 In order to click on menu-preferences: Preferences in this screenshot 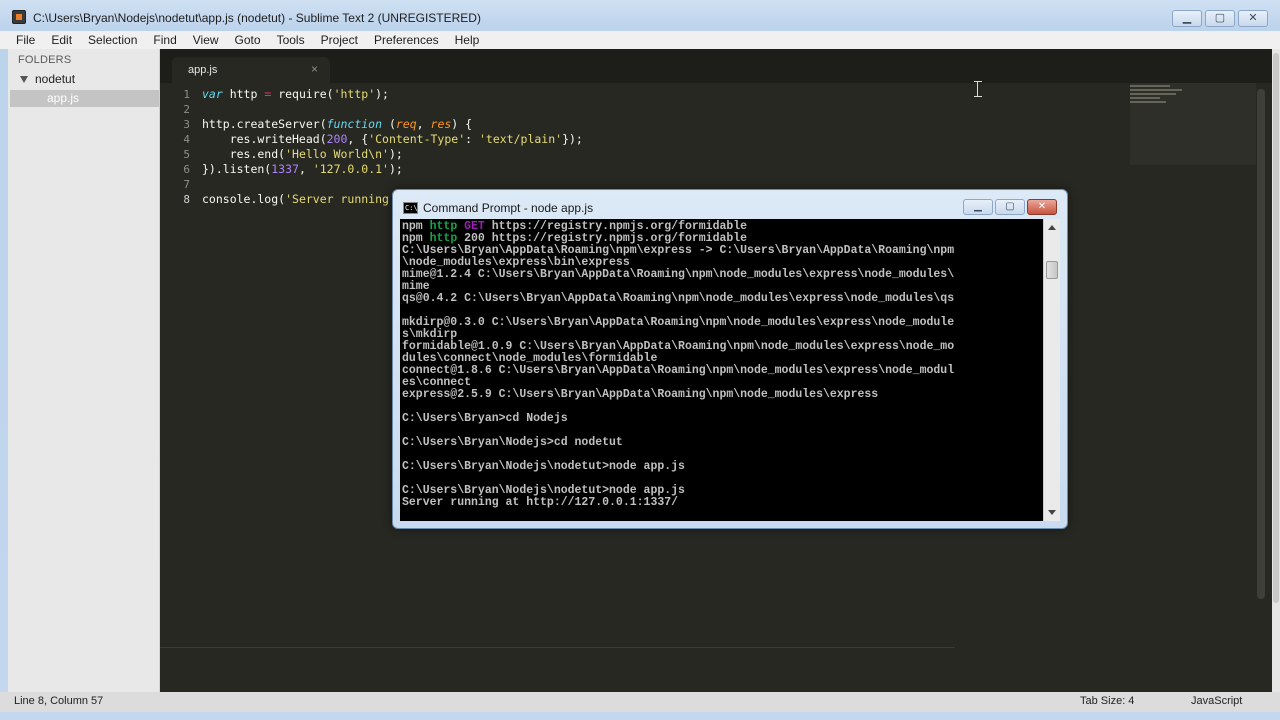, I will do `click(406, 40)`.